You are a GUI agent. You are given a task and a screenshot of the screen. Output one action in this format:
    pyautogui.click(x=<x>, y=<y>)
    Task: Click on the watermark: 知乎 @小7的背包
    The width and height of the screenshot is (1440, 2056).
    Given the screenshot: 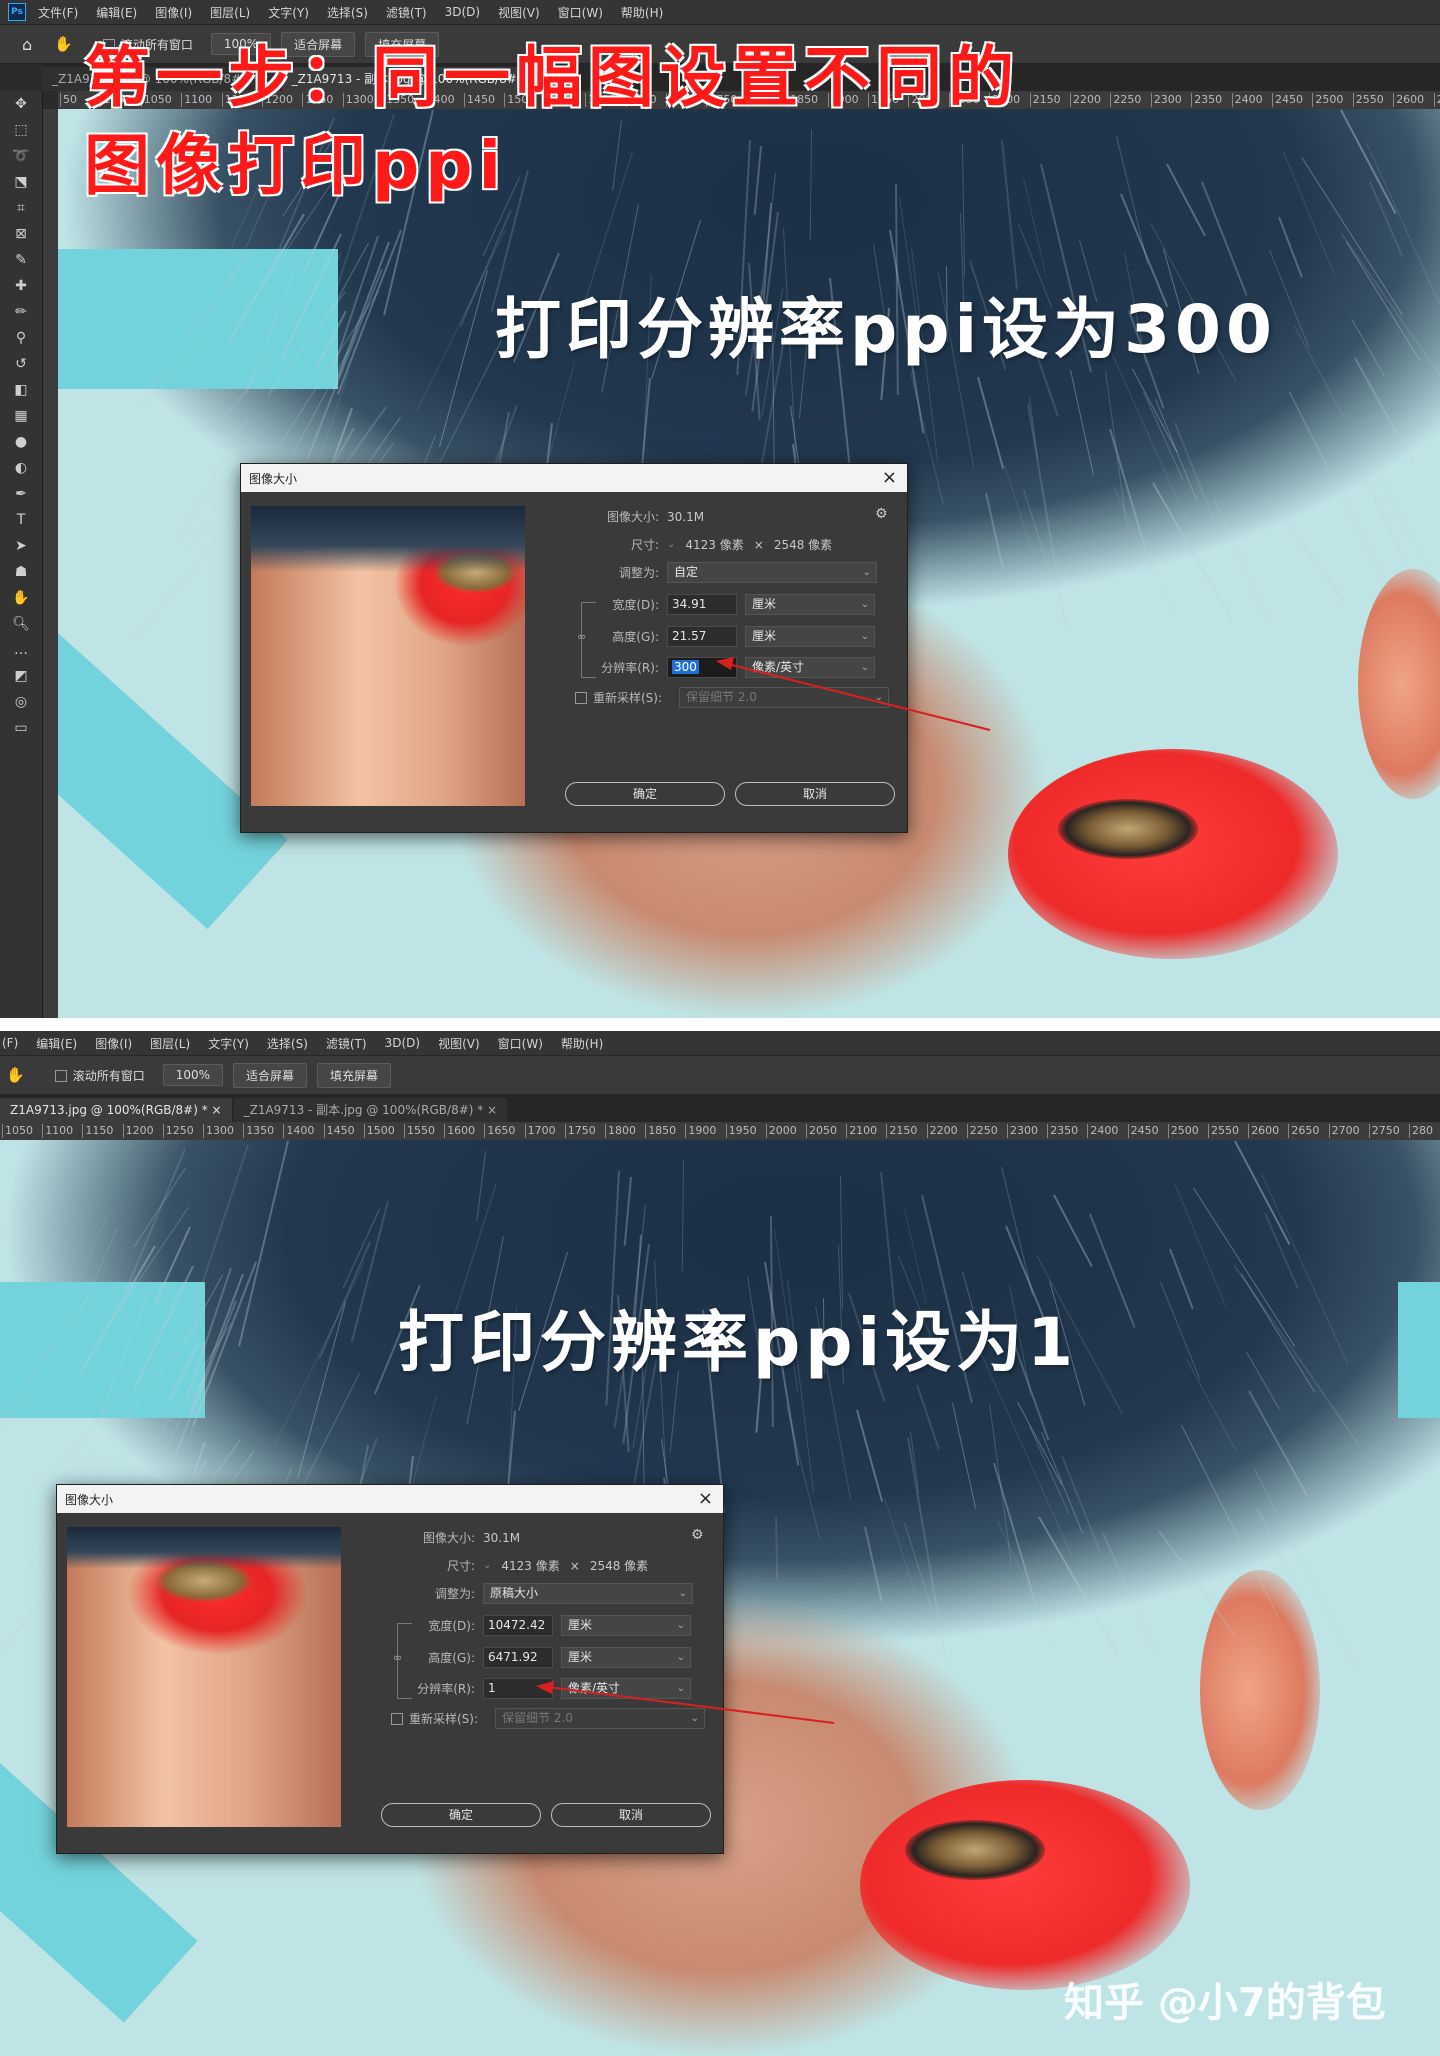 What is the action you would take?
    pyautogui.click(x=1225, y=2003)
    